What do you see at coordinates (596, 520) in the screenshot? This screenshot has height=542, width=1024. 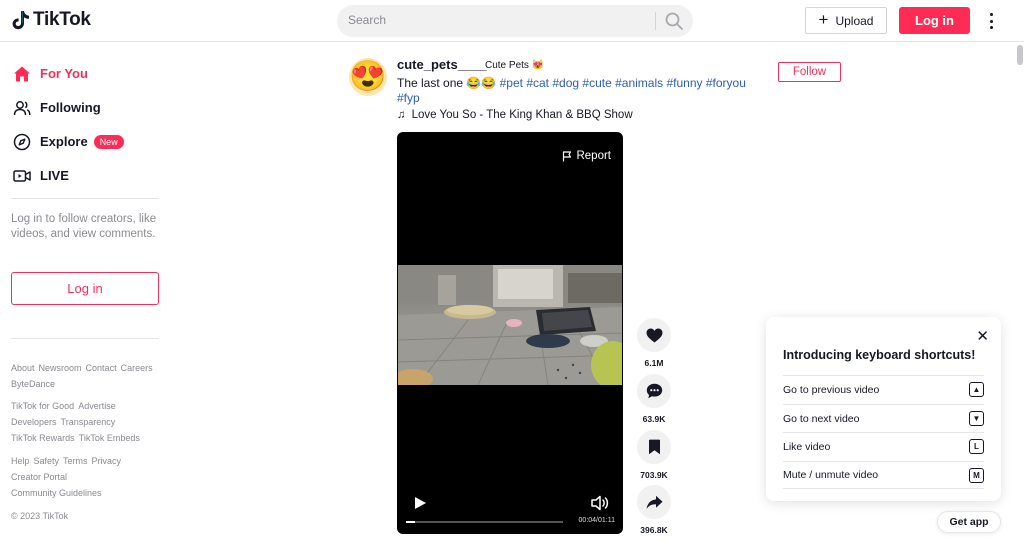 I see `video-time: 00:04/01:11` at bounding box center [596, 520].